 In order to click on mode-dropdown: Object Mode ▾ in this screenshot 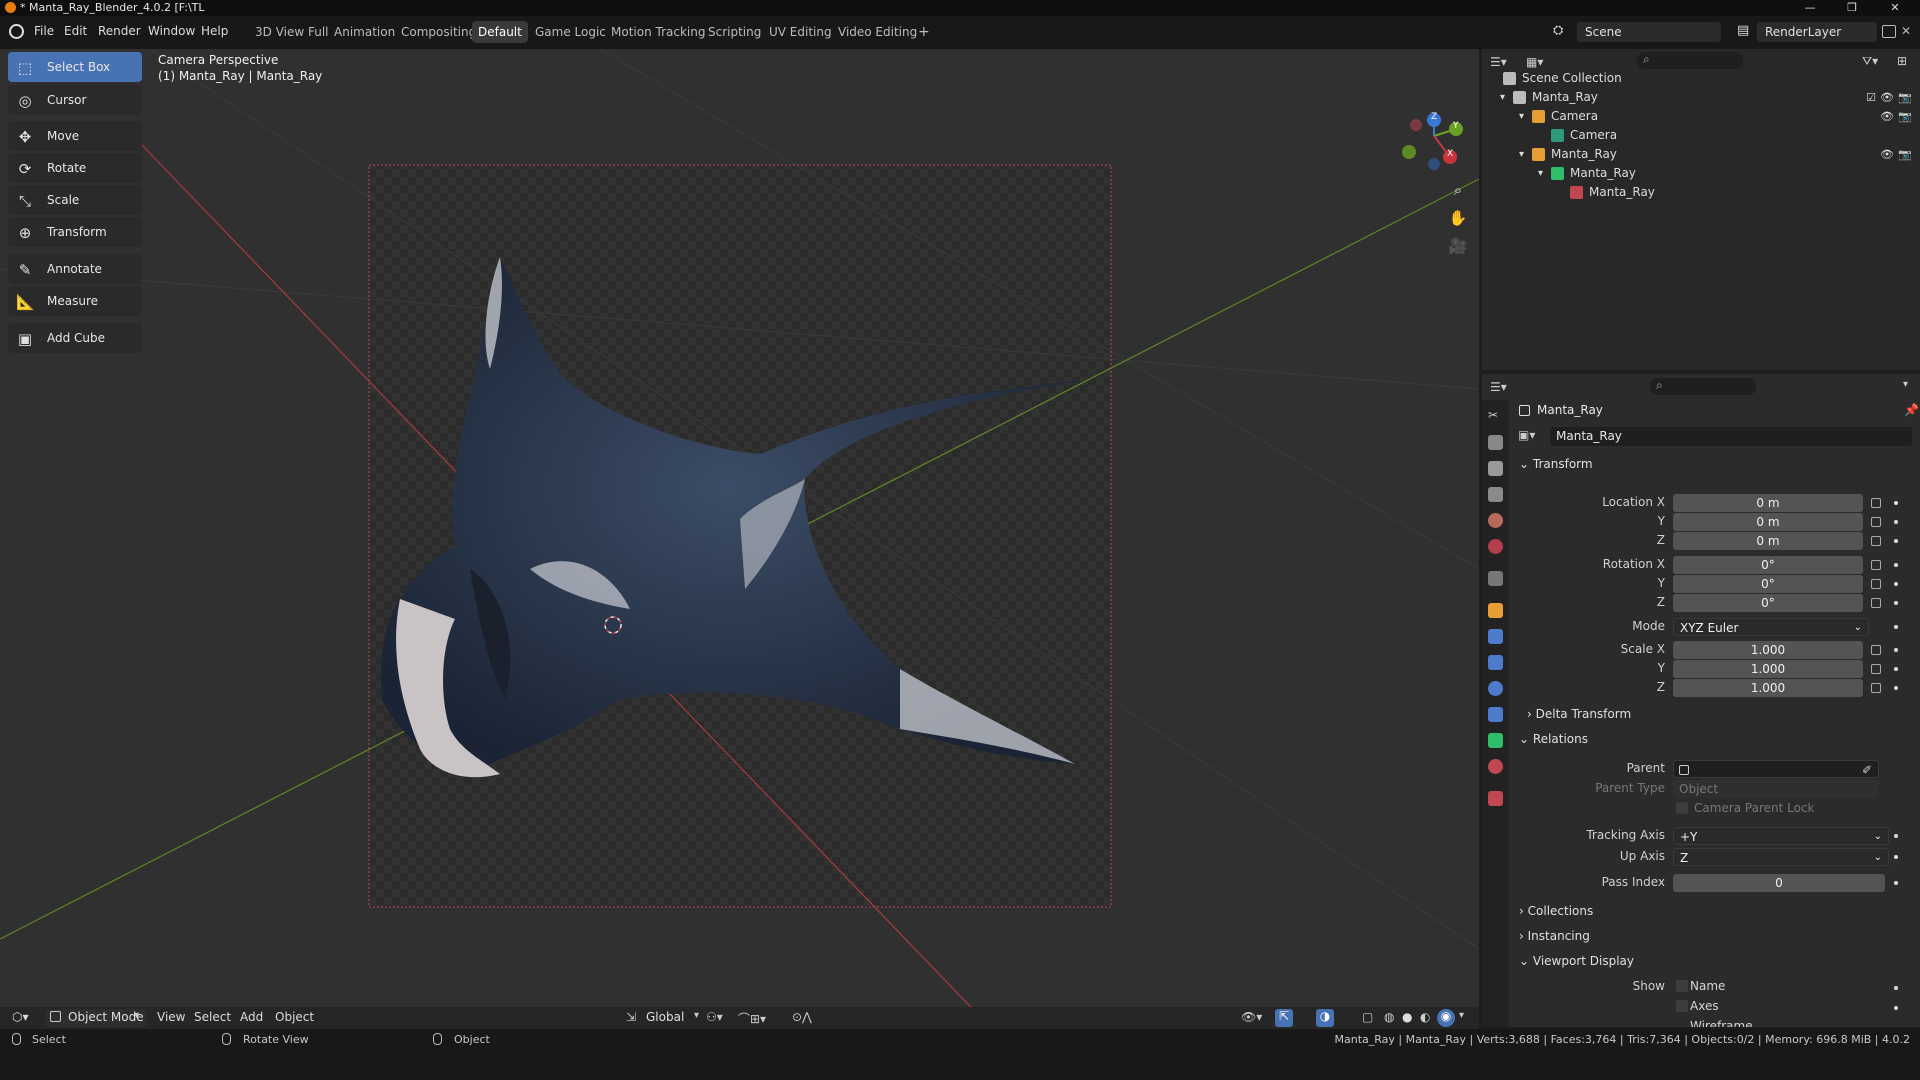, I will do `click(96, 1018)`.